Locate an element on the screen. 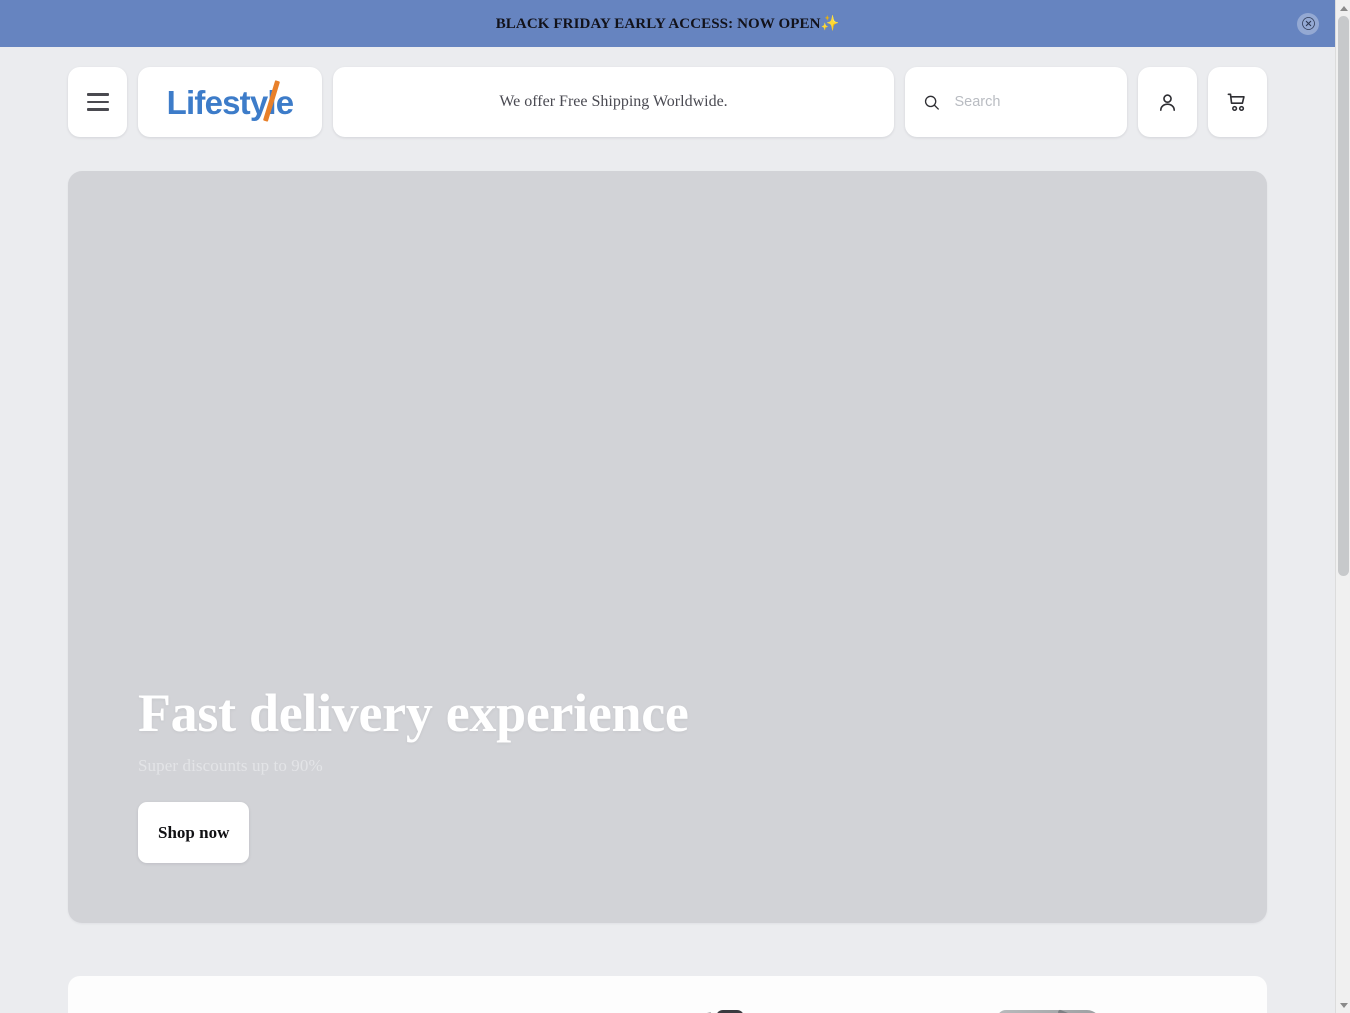  announcement-close-button is located at coordinates (1308, 23).